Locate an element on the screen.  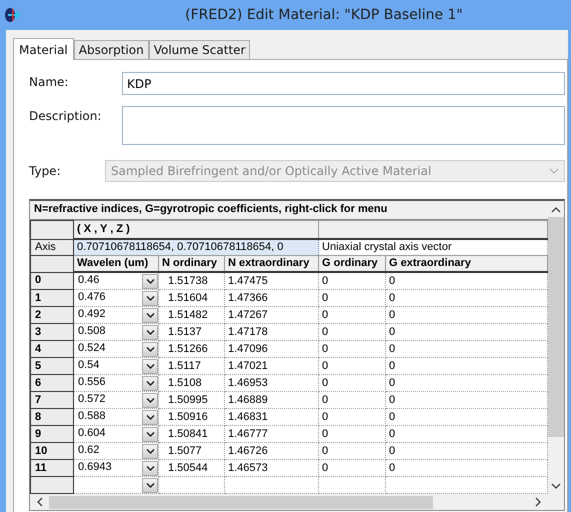
table-cell: 1.50916 is located at coordinates (191, 417).